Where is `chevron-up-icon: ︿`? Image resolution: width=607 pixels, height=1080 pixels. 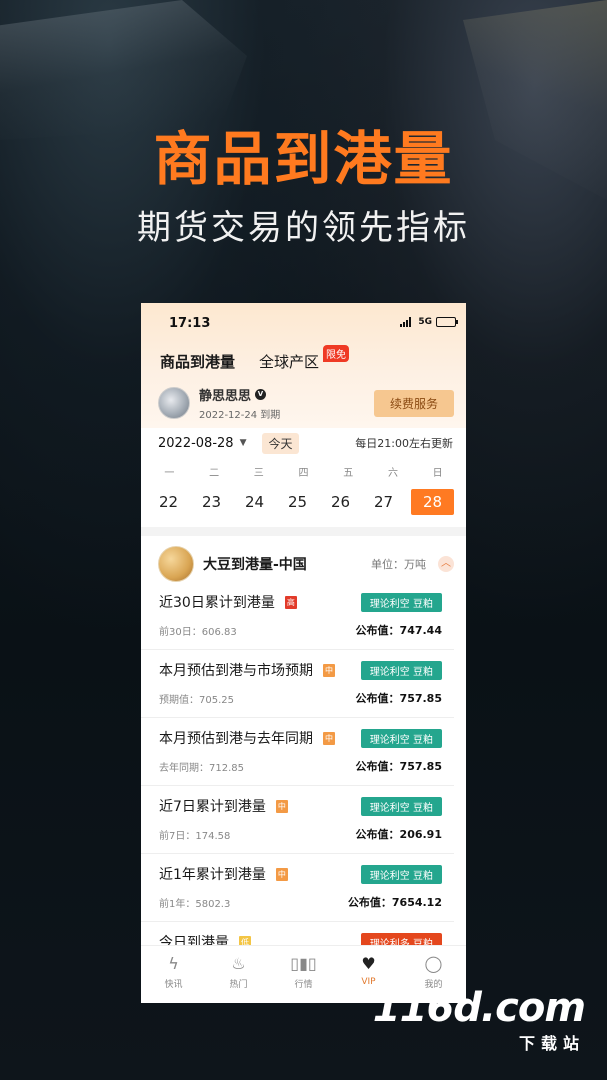
chevron-up-icon: ︿ is located at coordinates (446, 564).